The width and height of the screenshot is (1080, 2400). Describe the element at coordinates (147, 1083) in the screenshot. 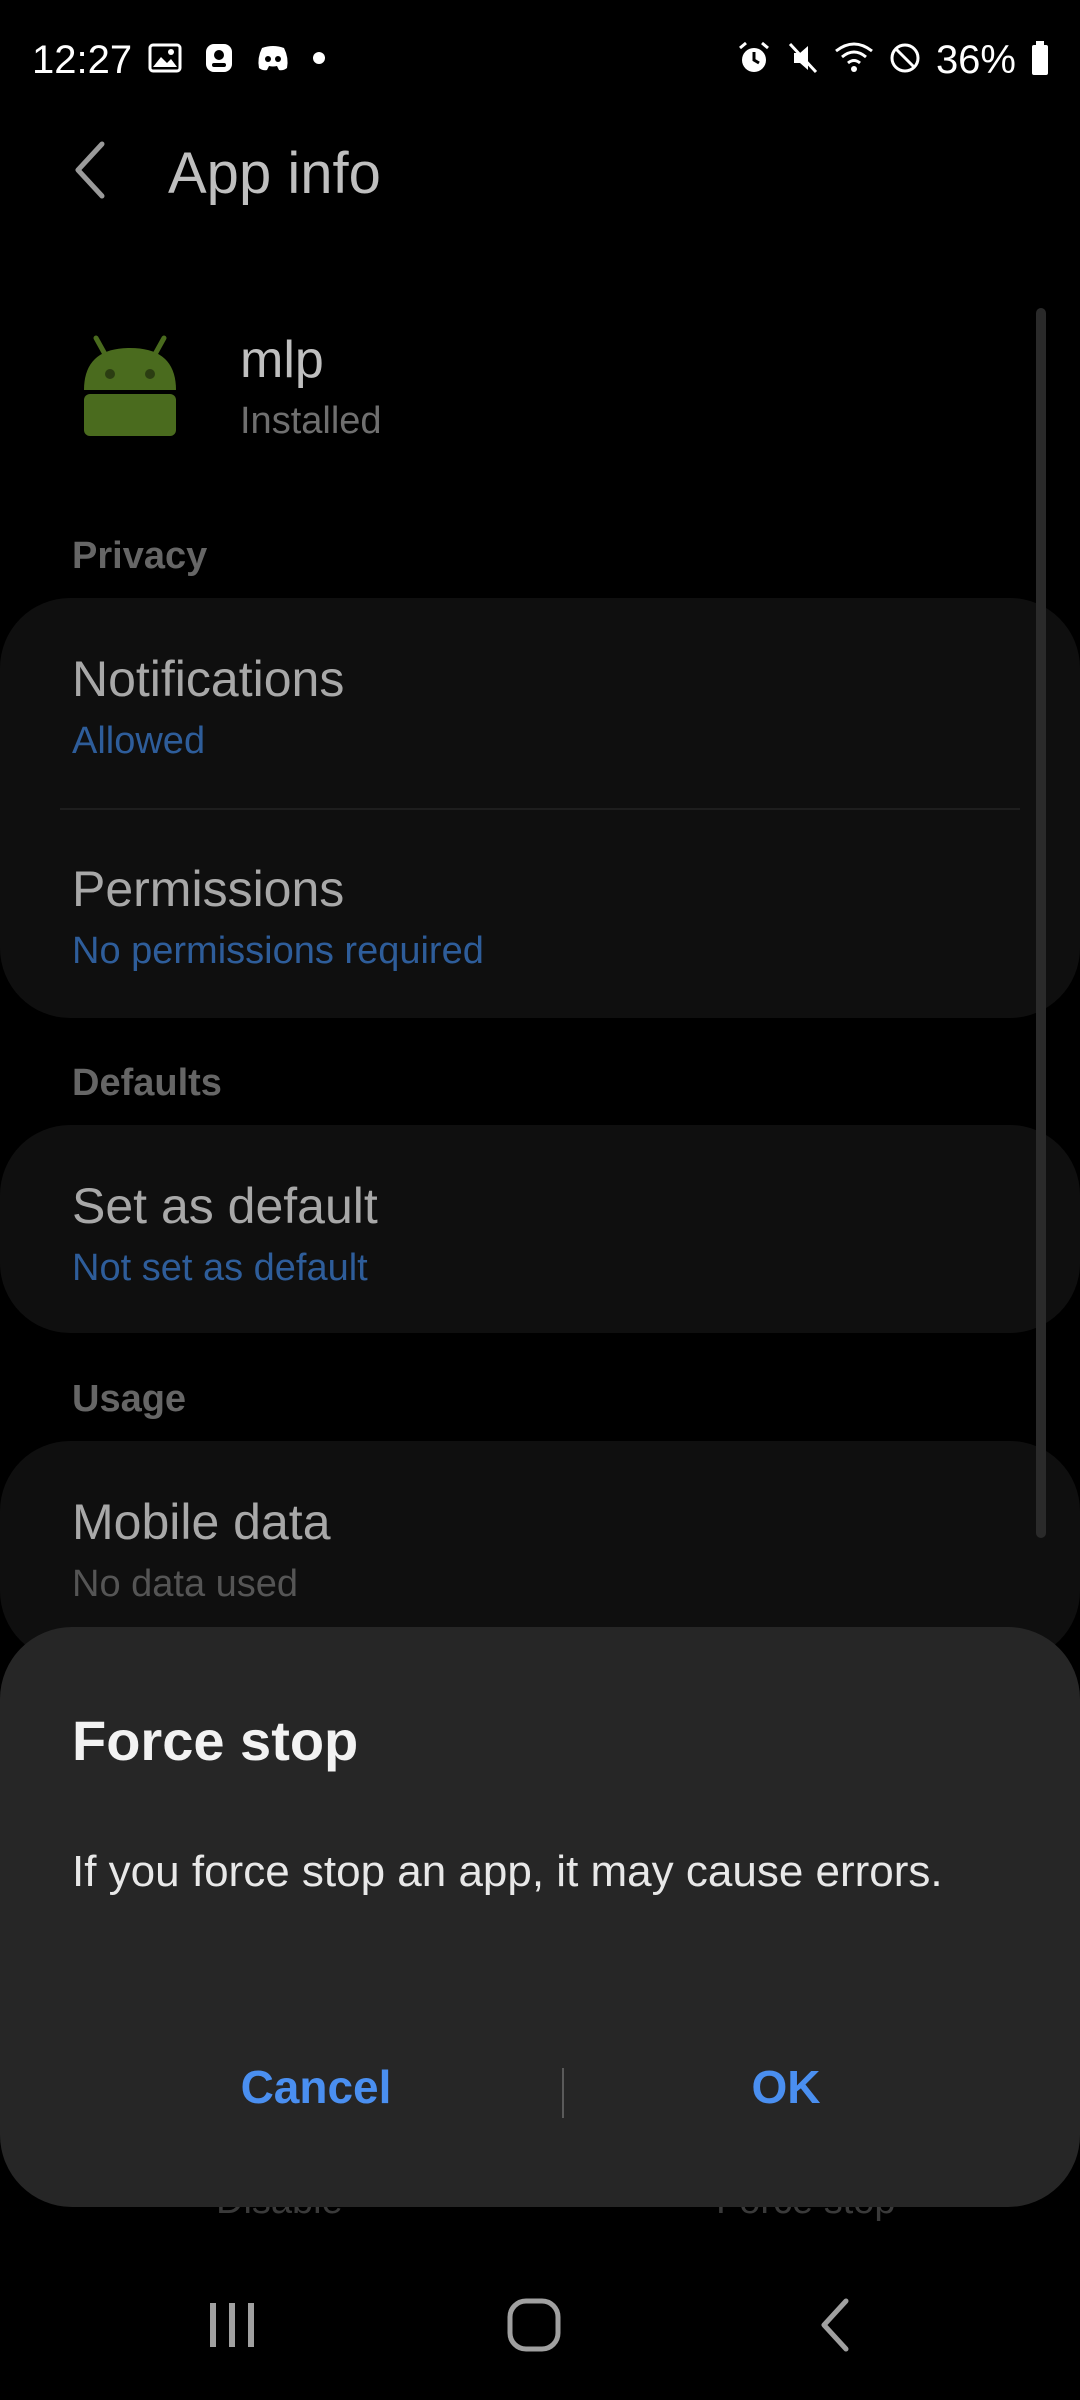

I see `section-label-defaults: Defaults` at that location.